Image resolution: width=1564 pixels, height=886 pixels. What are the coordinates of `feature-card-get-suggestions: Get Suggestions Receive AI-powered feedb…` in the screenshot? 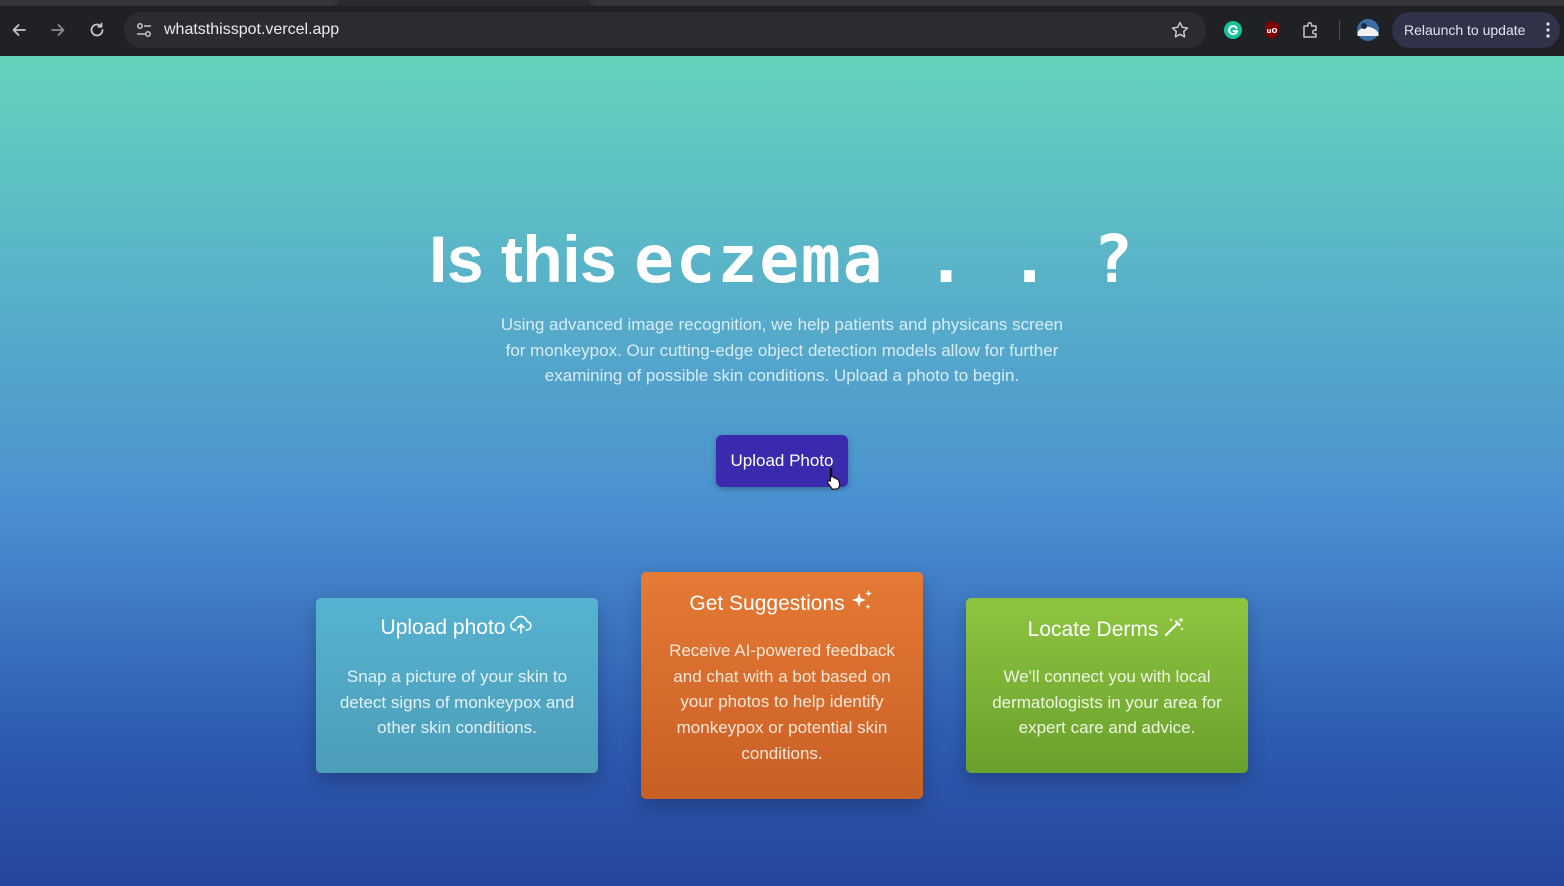 It's located at (782, 685).